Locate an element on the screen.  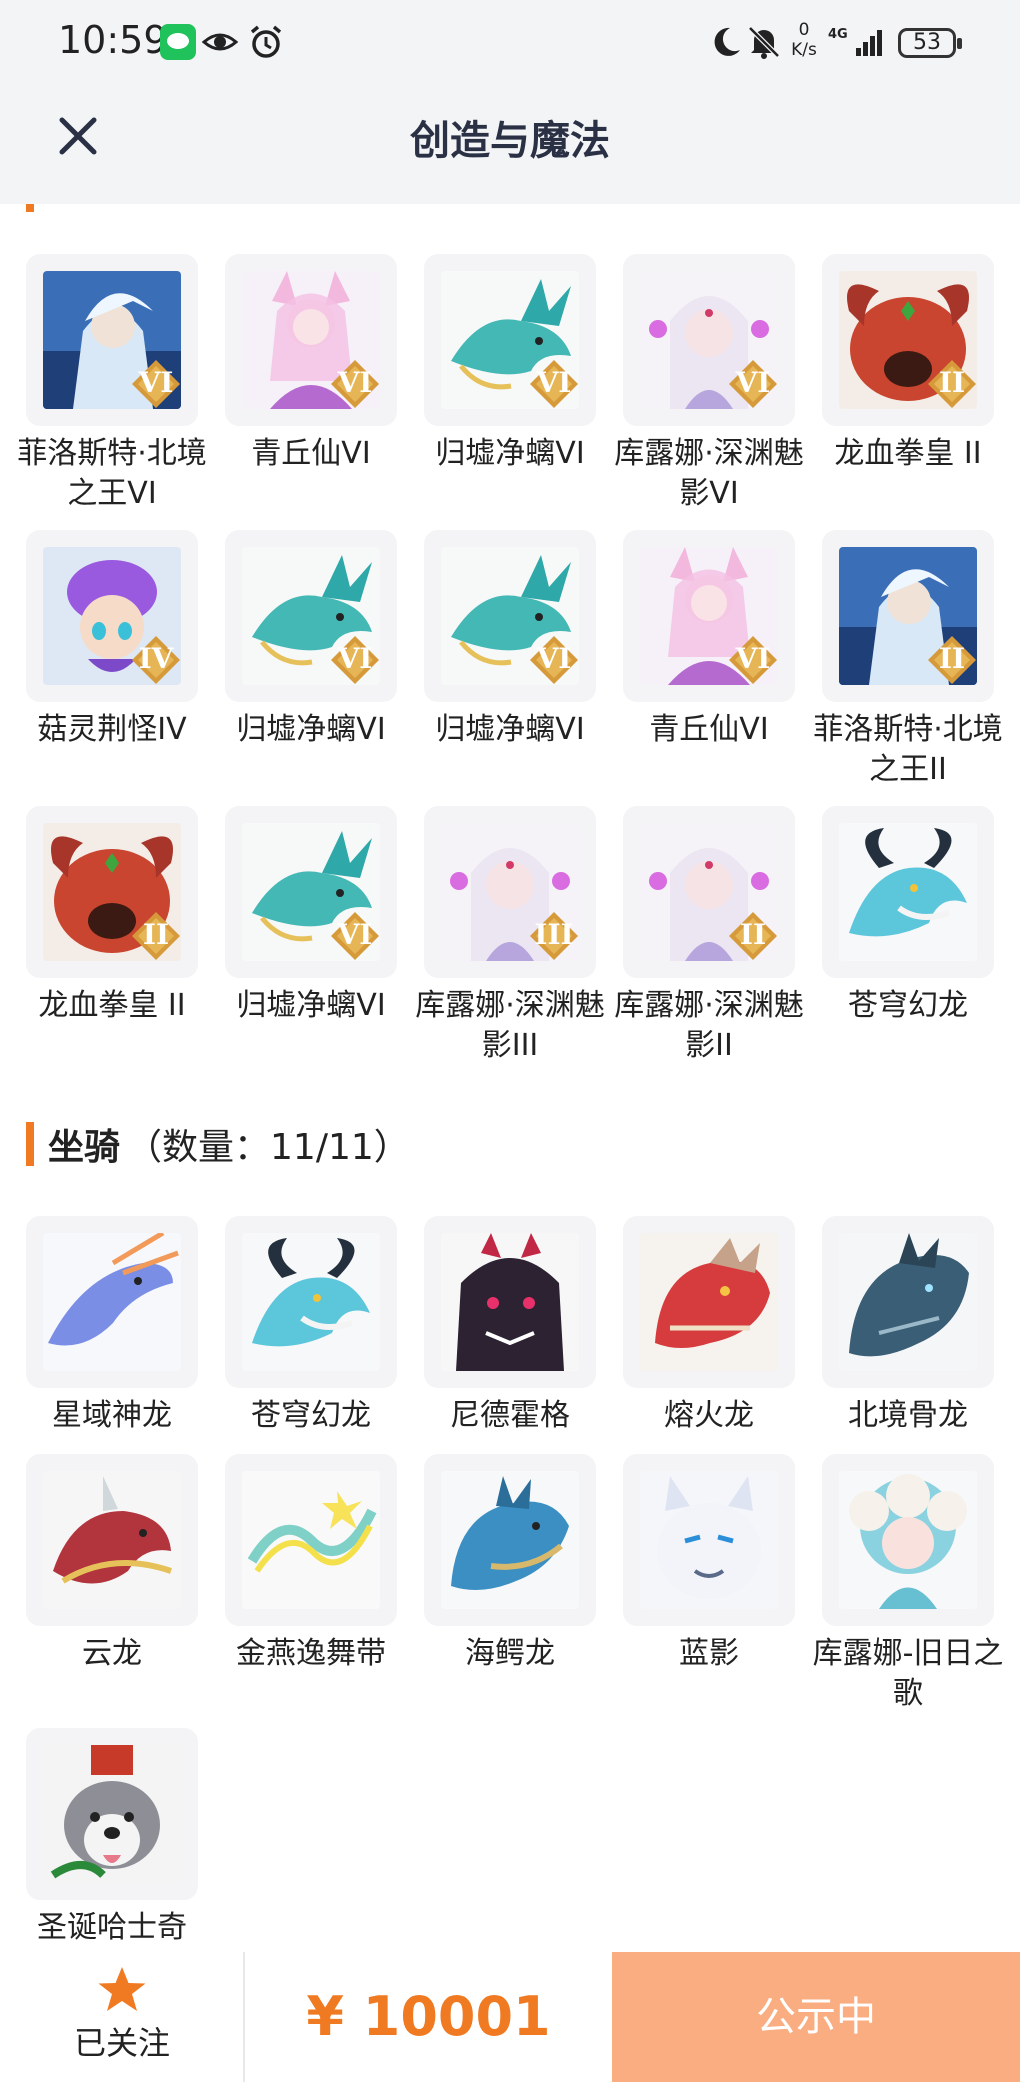
item-name: 库露娜·深渊魅影III is located at coordinates (510, 1025).